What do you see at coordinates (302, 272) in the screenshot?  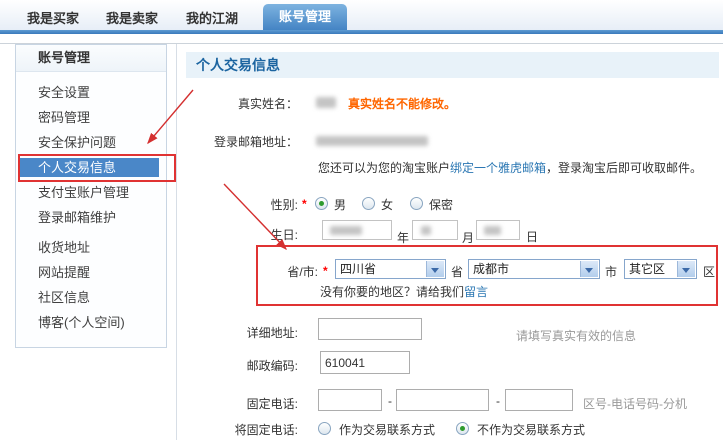 I see `region-label: 省/市:` at bounding box center [302, 272].